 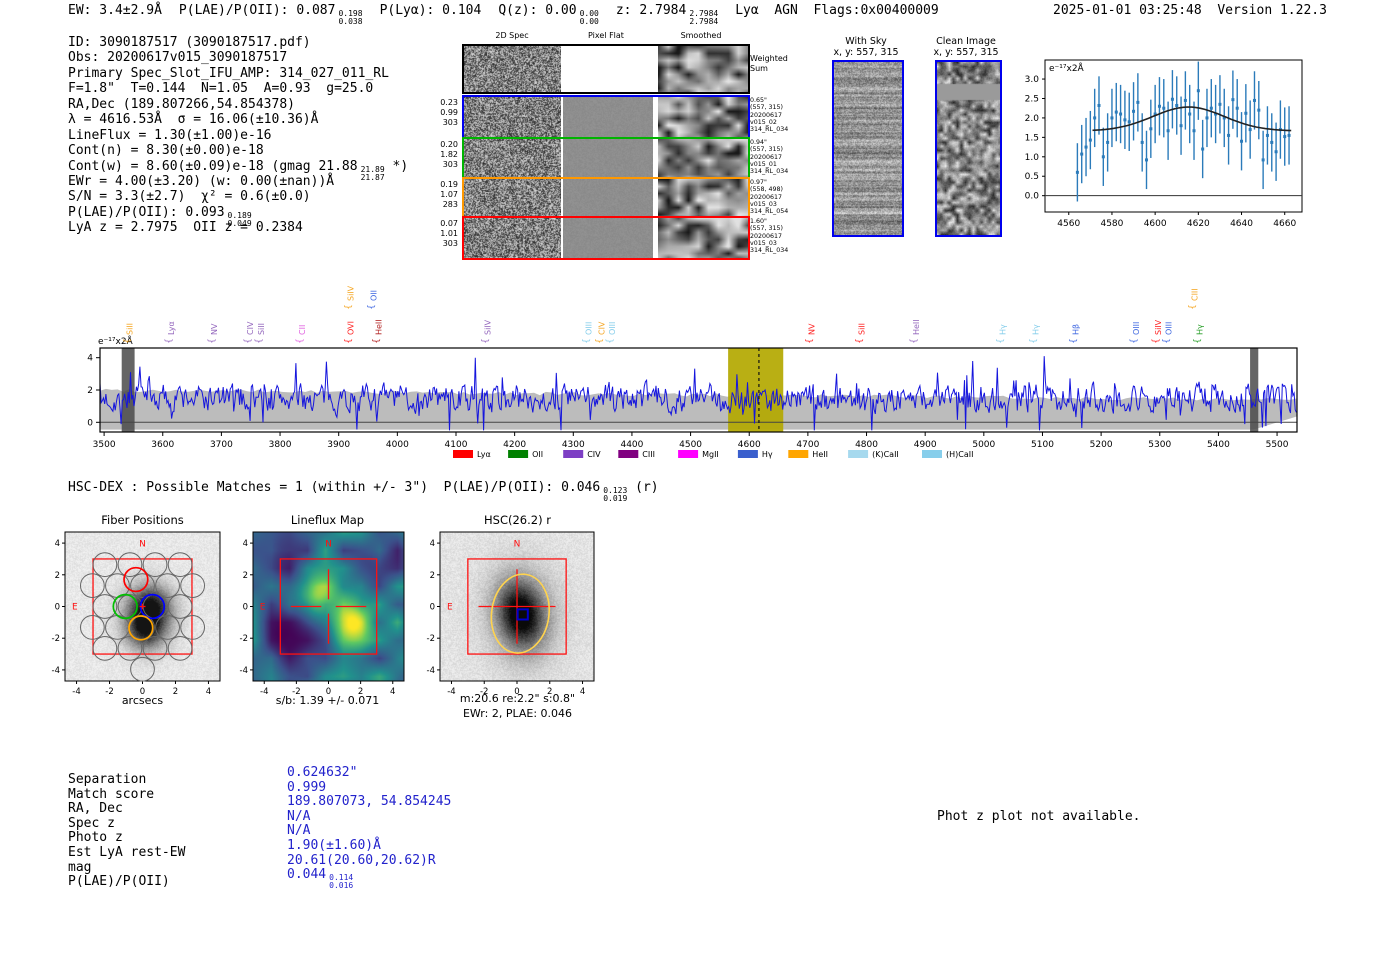 I want to click on summary-line: Obs: 20200617v015_3090187517, so click(x=238, y=57).